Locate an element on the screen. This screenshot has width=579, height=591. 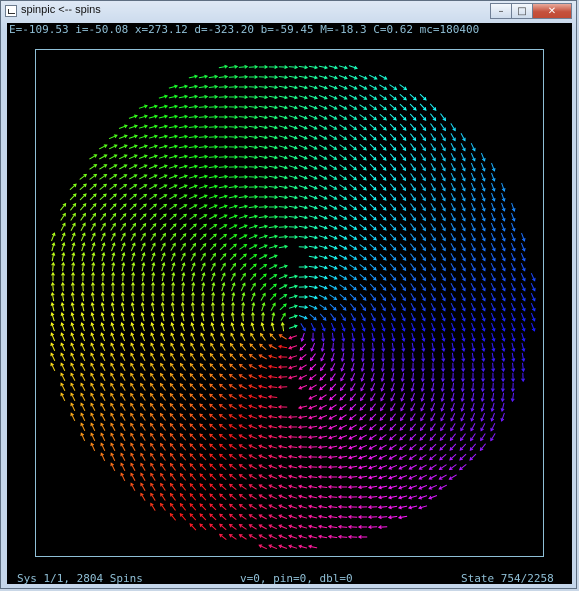
minimize-icon: – is located at coordinates (501, 11).